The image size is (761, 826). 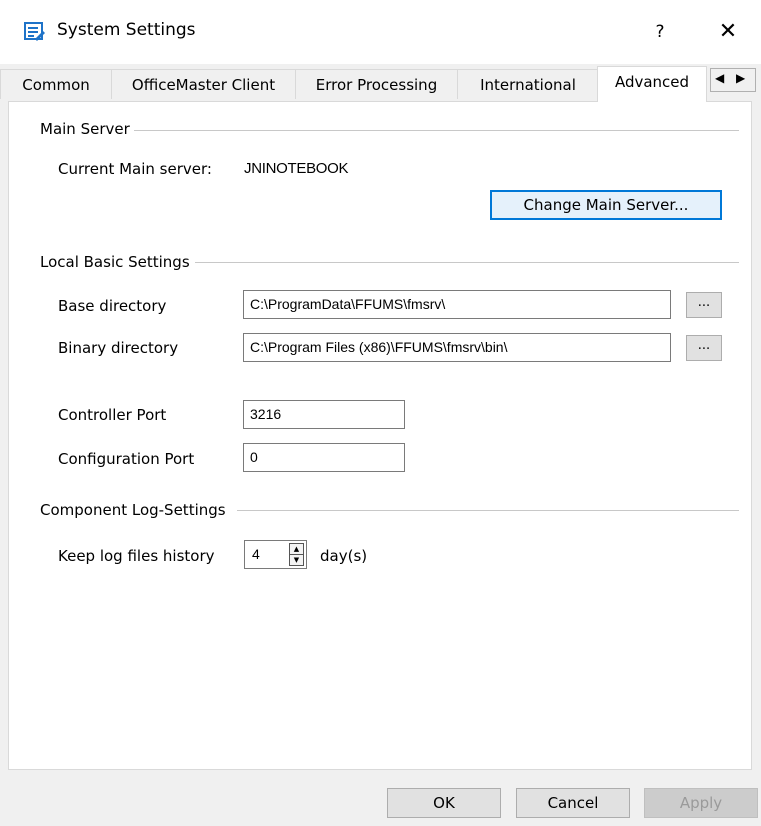 I want to click on days-unit-label: day(s), so click(x=344, y=556).